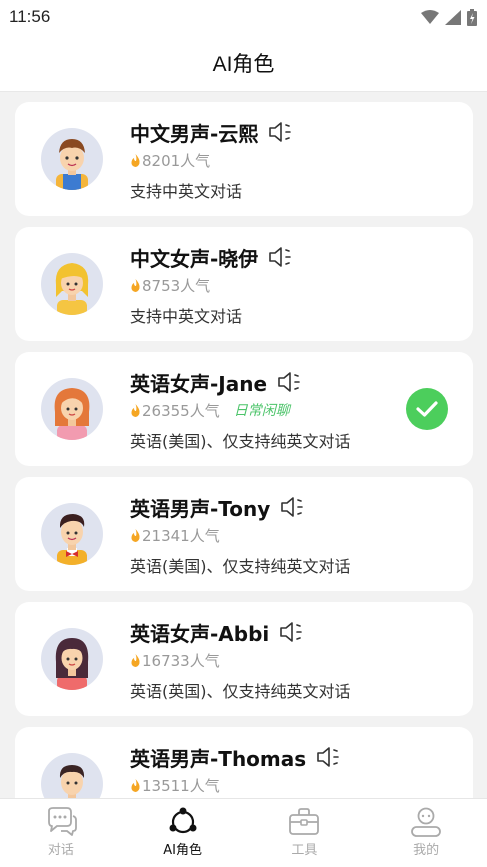  Describe the element at coordinates (244, 284) in the screenshot. I see `character-card: 中文女声-晓伊 8753人气 支持中英文对话` at that location.